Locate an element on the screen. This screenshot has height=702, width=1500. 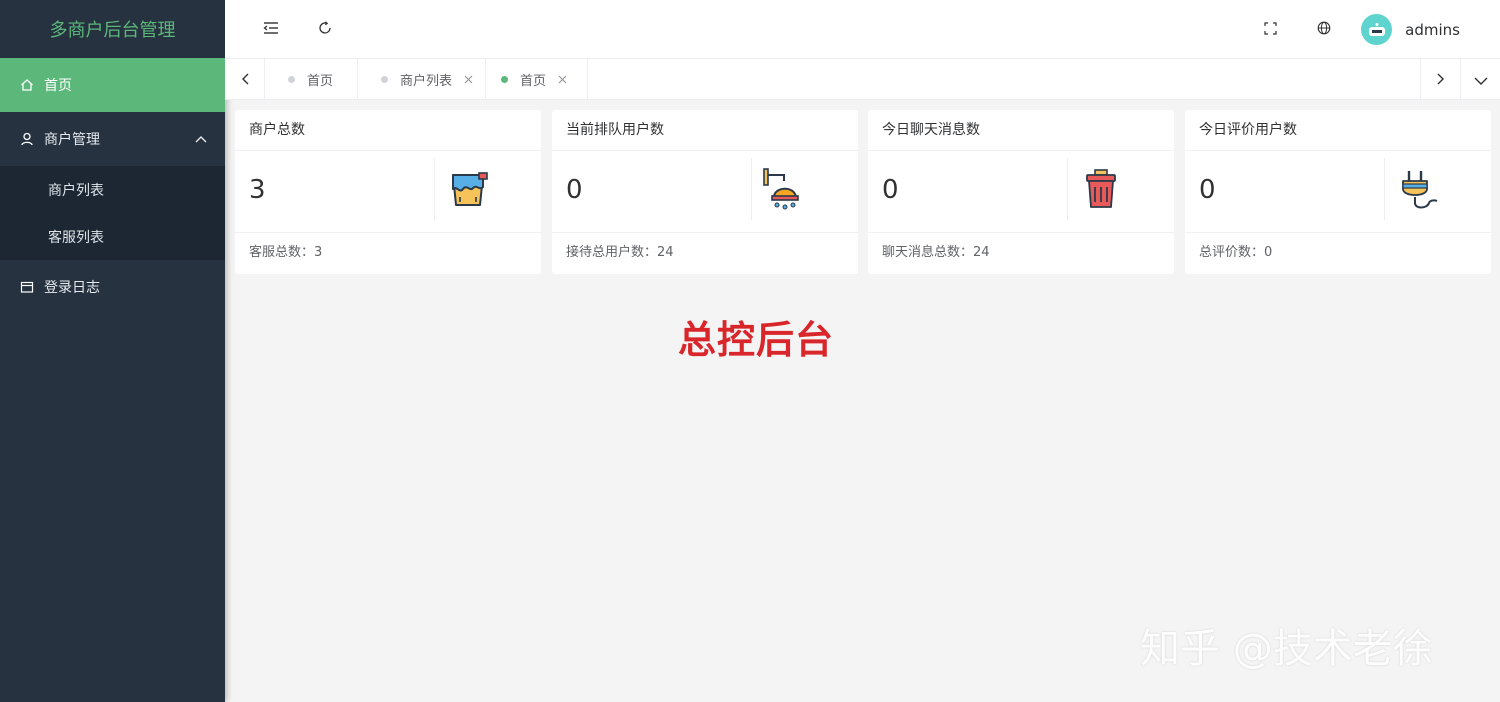
collapse-menu-button is located at coordinates (271, 29).